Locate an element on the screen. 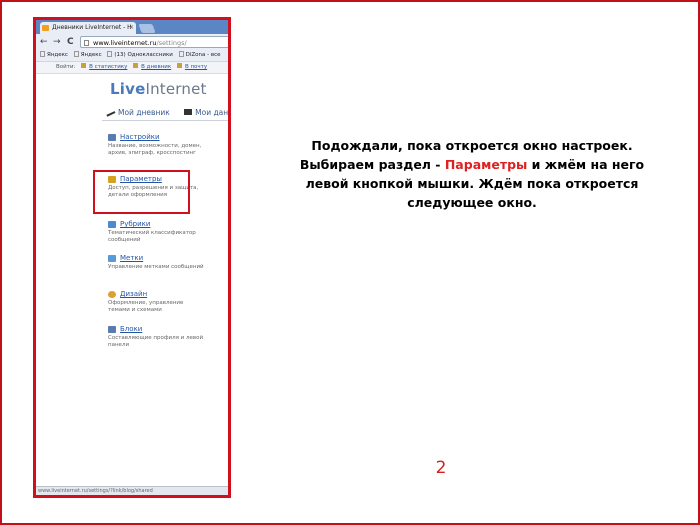  tab-title: Дневники LiveInternet - Н is located at coordinates (92, 27).